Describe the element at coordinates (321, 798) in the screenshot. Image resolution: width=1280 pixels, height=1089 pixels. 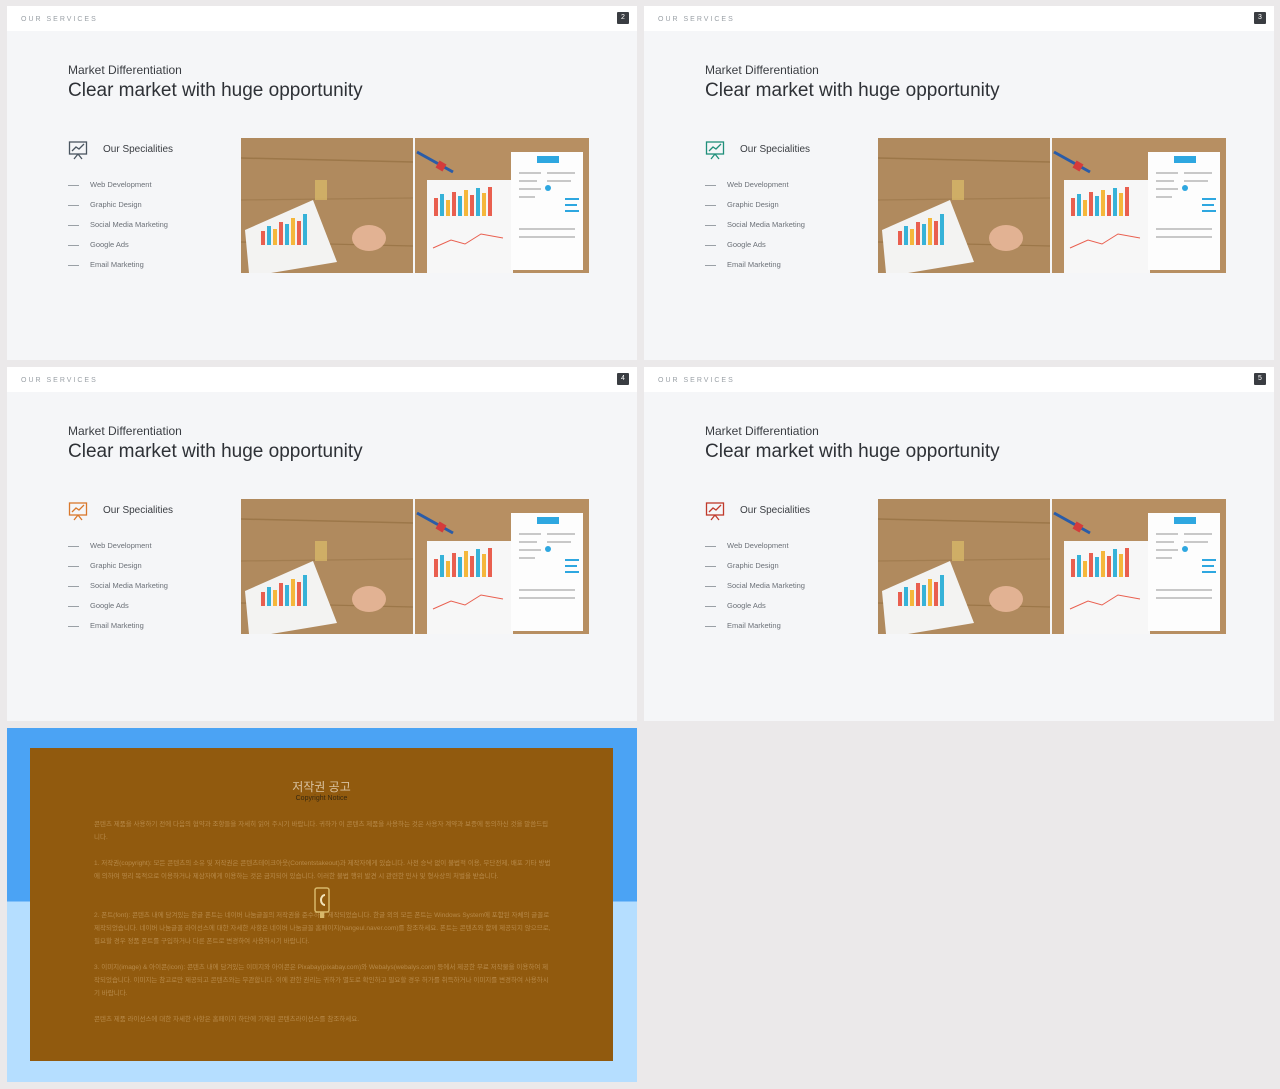
I see `notice-subtitle: Copyright Notice` at that location.